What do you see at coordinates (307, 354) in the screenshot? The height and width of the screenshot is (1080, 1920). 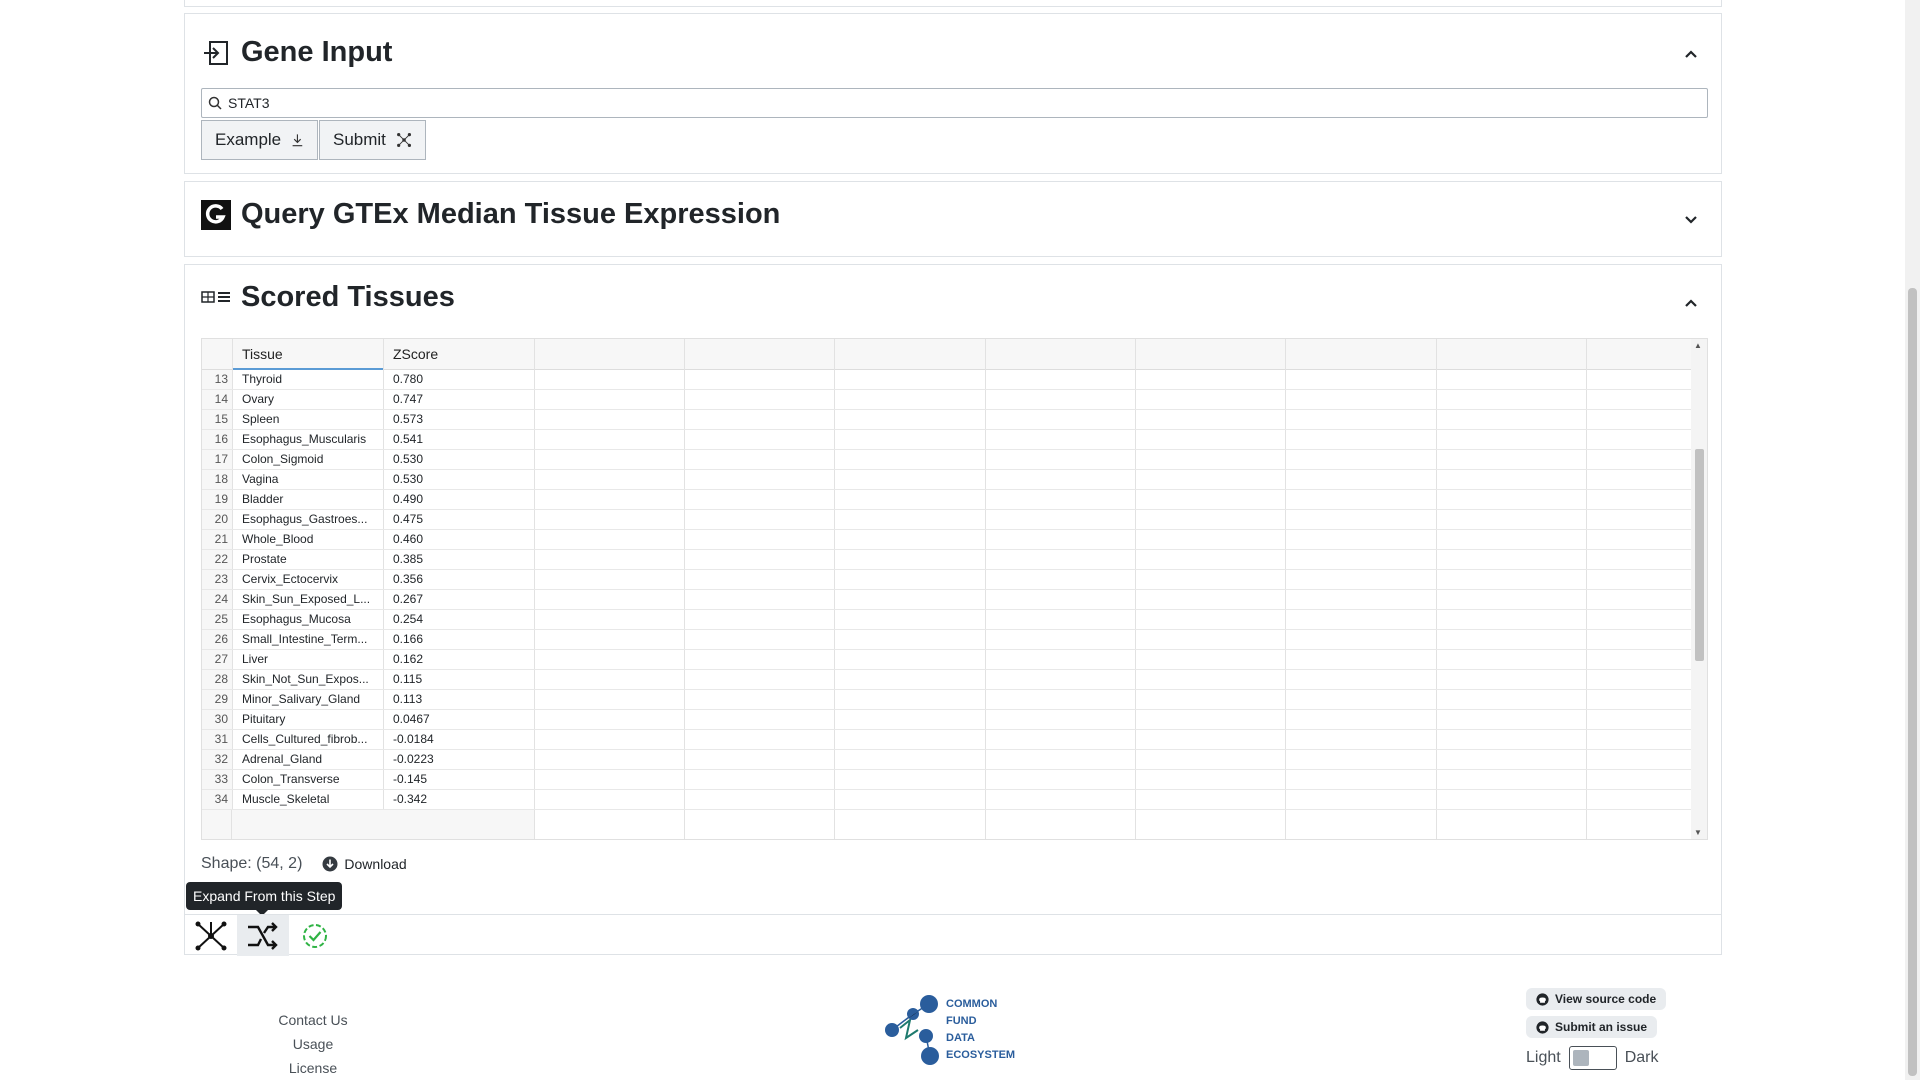 I see `column-header-tissue: Tissue` at bounding box center [307, 354].